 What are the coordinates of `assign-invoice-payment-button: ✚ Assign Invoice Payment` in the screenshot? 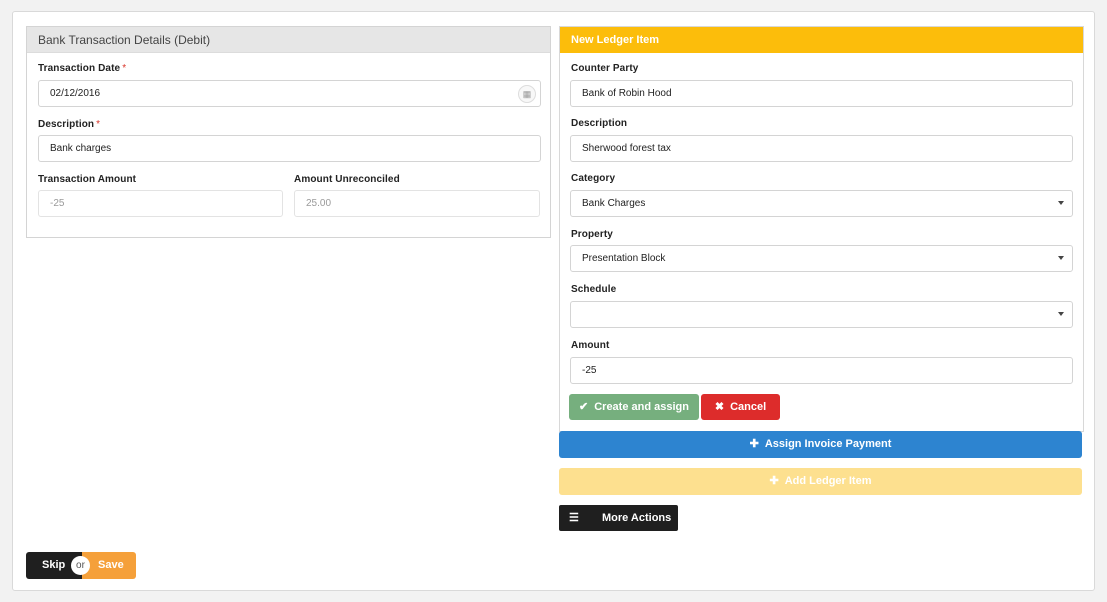 It's located at (820, 444).